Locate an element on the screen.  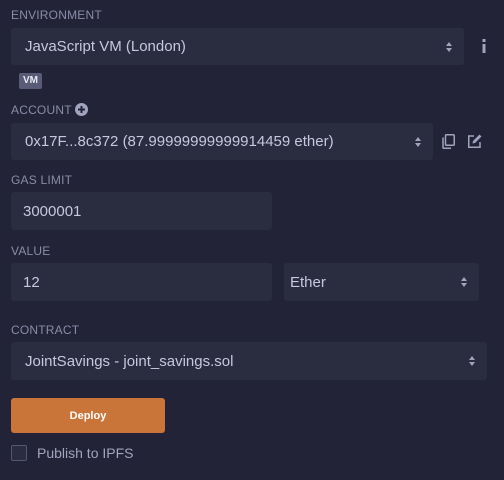
publish-ipfs-label: Publish to IPFS is located at coordinates (85, 453).